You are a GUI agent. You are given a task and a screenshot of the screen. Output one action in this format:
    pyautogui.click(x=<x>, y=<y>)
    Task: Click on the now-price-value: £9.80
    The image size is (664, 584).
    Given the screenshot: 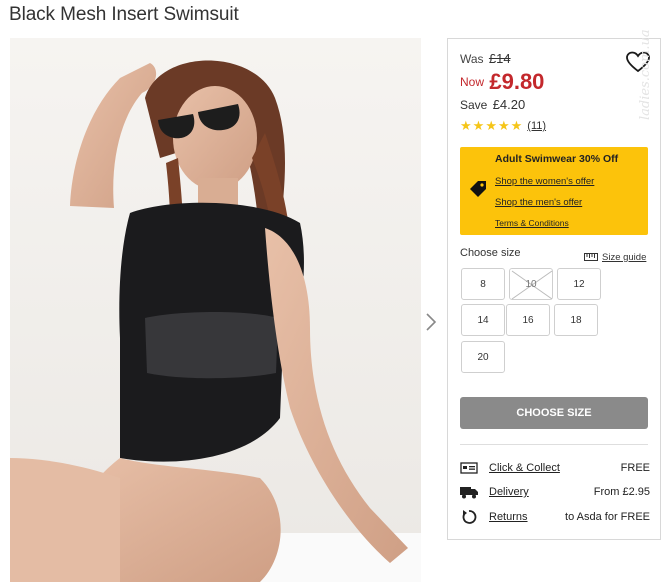 What is the action you would take?
    pyautogui.click(x=517, y=81)
    